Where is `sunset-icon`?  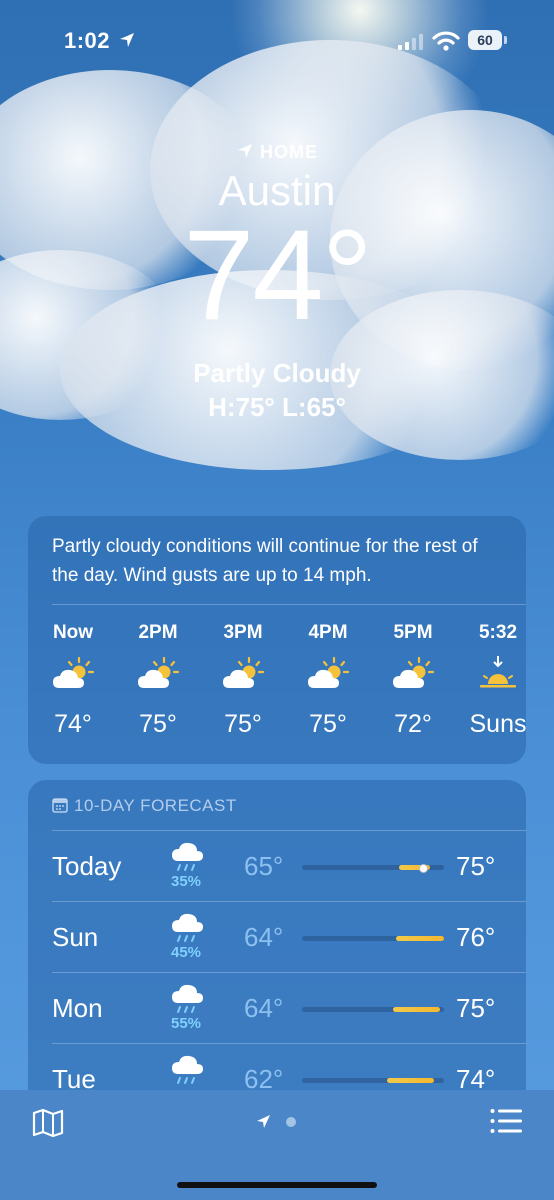
sunset-icon is located at coordinates (494, 679).